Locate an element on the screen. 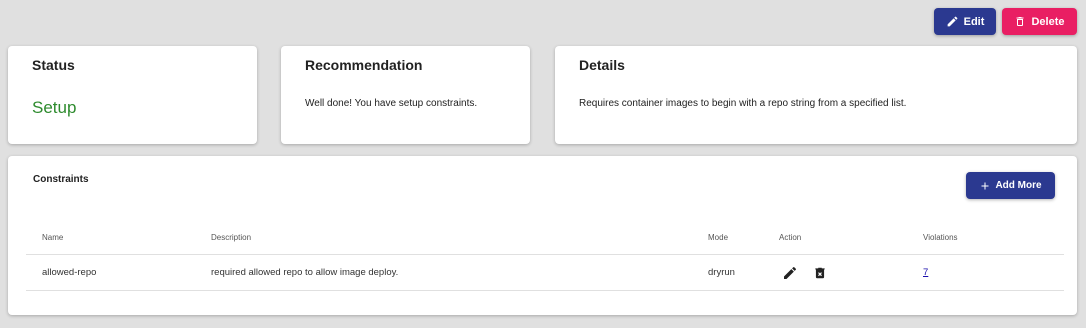 The height and width of the screenshot is (328, 1086). delete-x-icon is located at coordinates (820, 272).